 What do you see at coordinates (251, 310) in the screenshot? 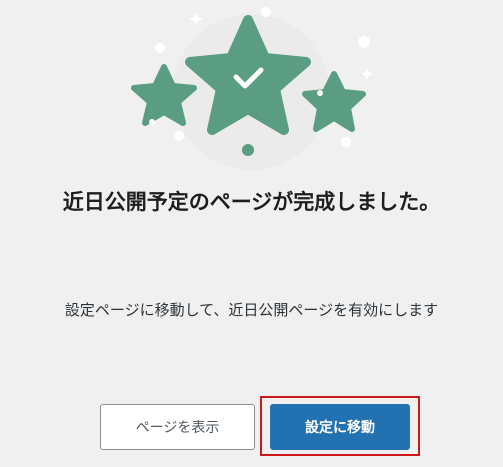
I see `description-text: 設定ページに移動して、近日公開ページを有効にします` at bounding box center [251, 310].